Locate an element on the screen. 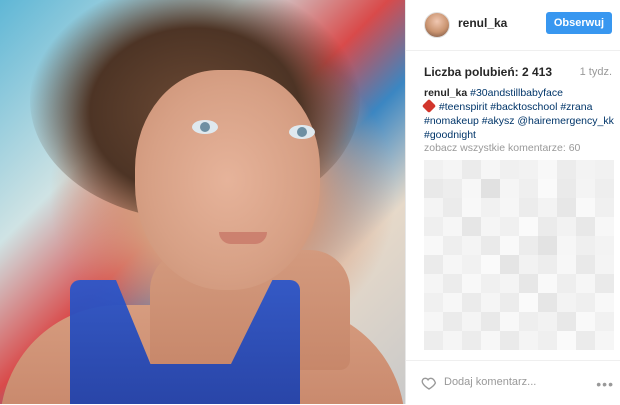 The image size is (620, 405). mouth is located at coordinates (243, 238).